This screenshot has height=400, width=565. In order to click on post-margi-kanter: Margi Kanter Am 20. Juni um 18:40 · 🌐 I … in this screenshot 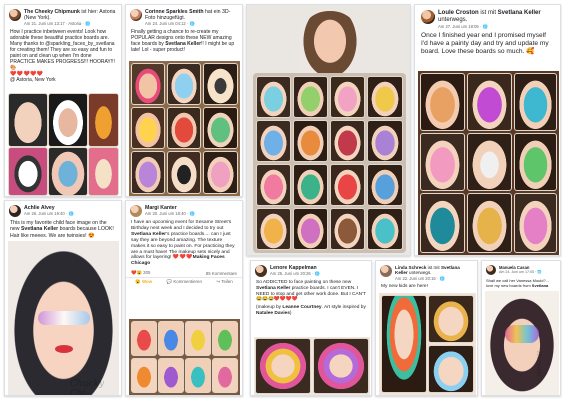, I will do `click(184, 298)`.